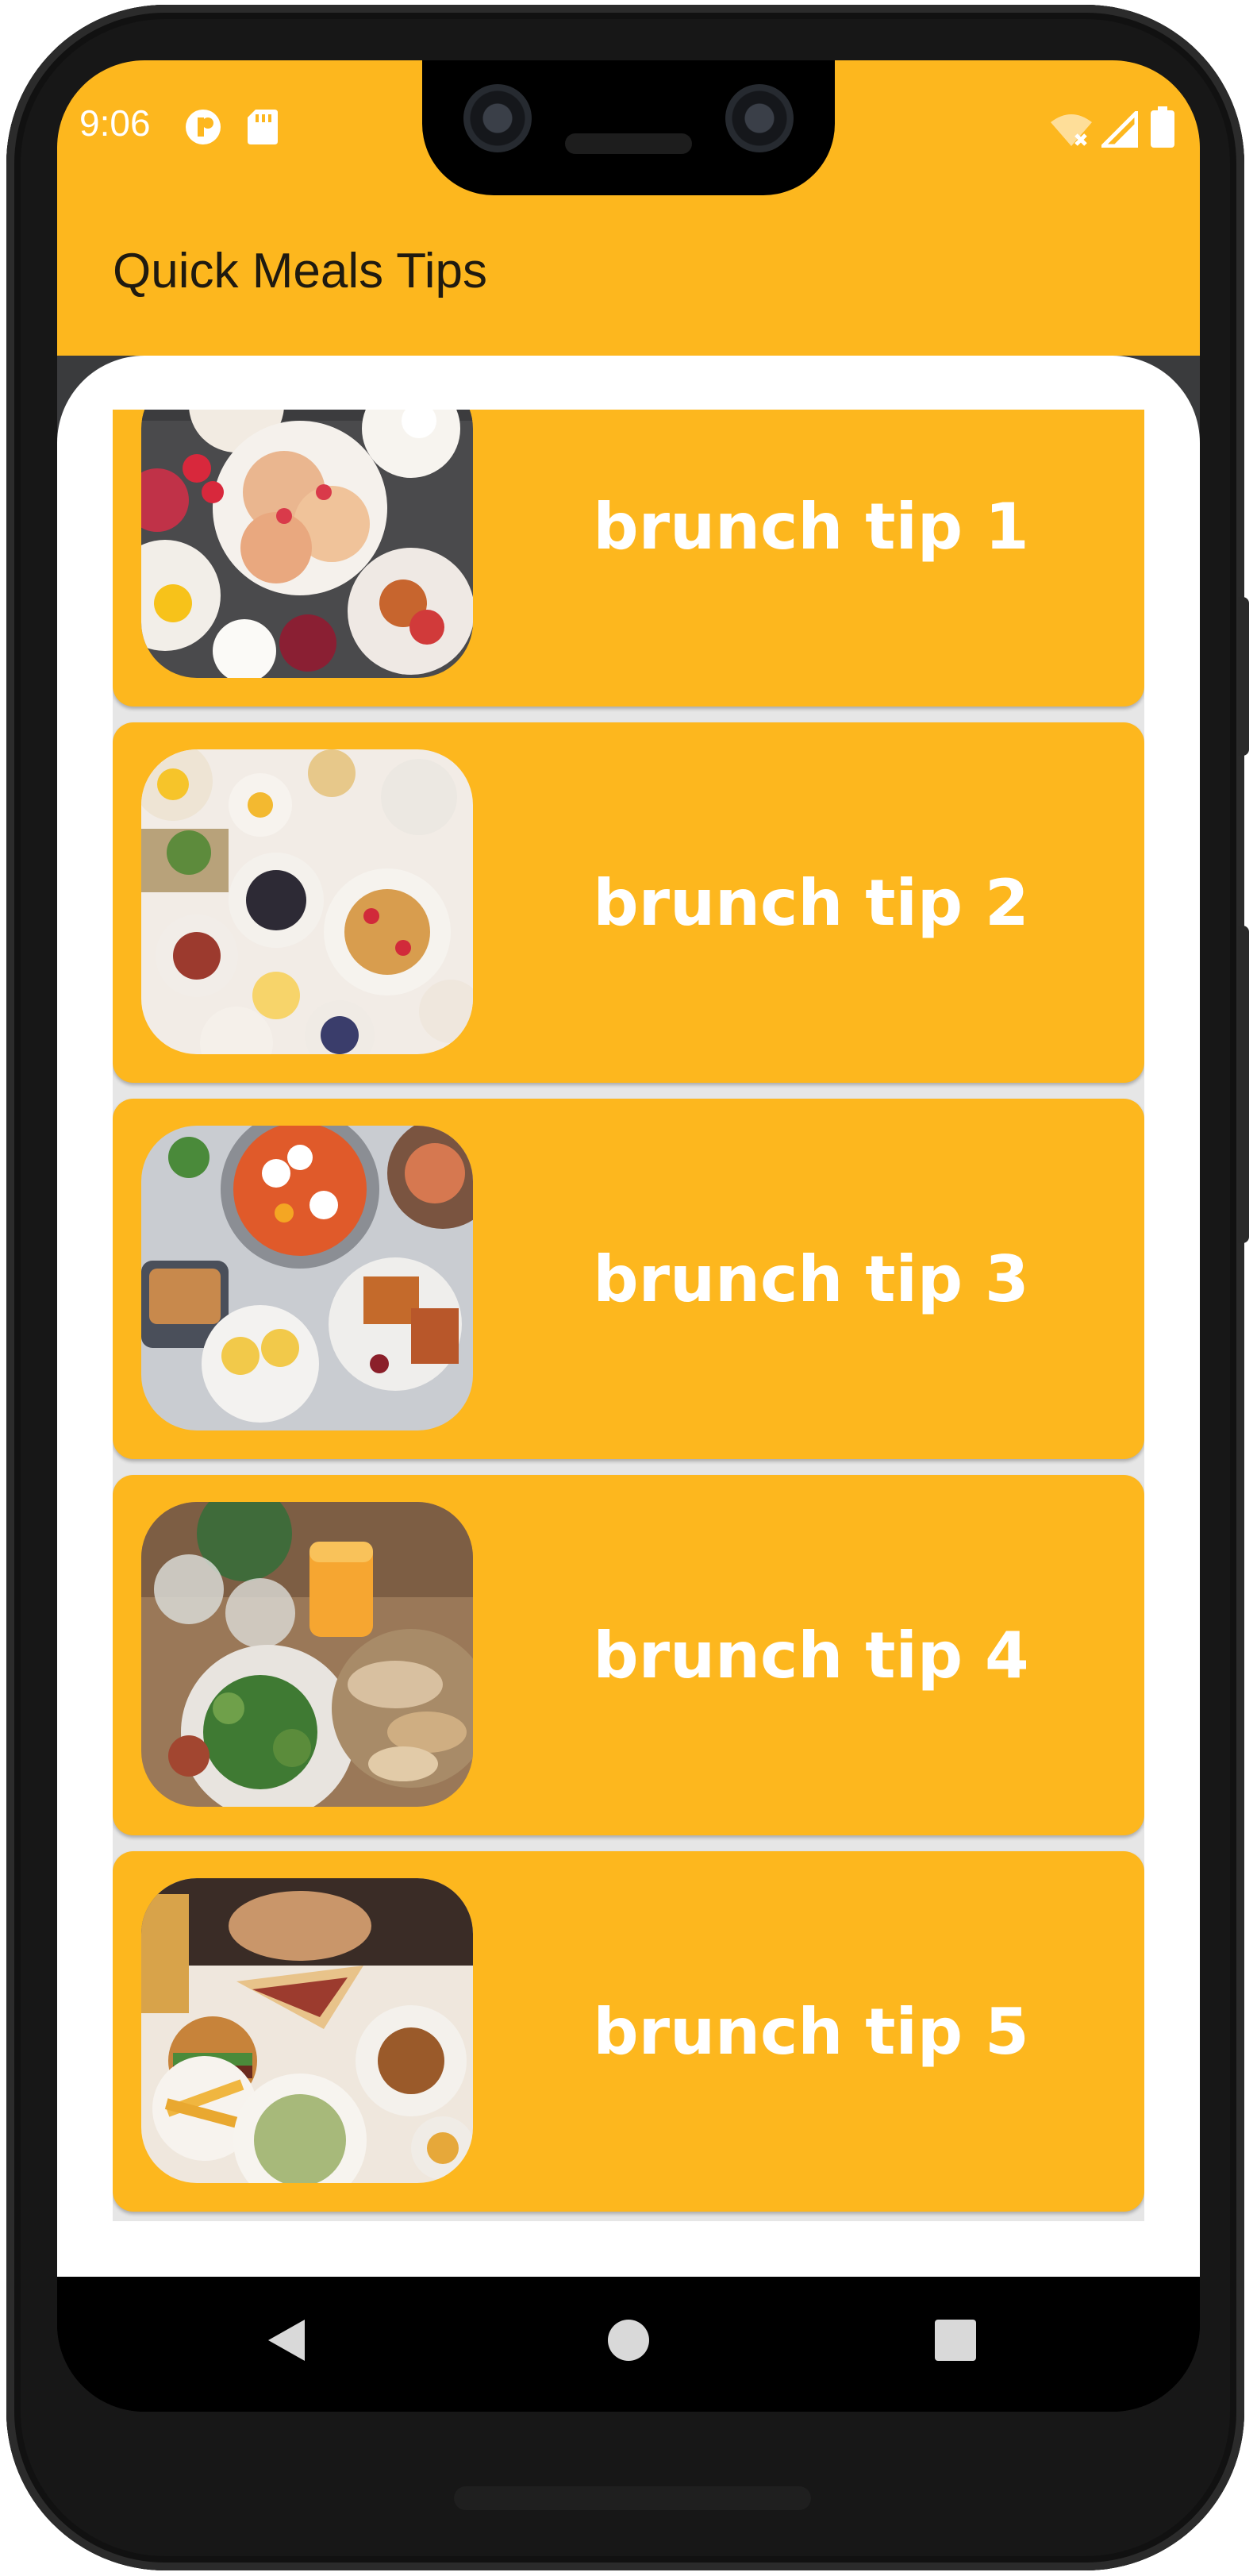  What do you see at coordinates (1118, 129) in the screenshot?
I see `signal-icon` at bounding box center [1118, 129].